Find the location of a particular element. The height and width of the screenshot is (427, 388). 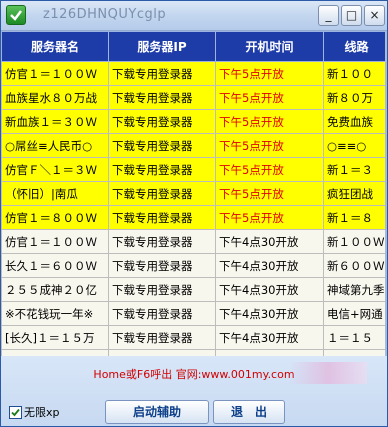

server-row: 新血族１＝３０Ｗ 下载专用登录器 下午5点开放 免费血族 is located at coordinates (194, 121).